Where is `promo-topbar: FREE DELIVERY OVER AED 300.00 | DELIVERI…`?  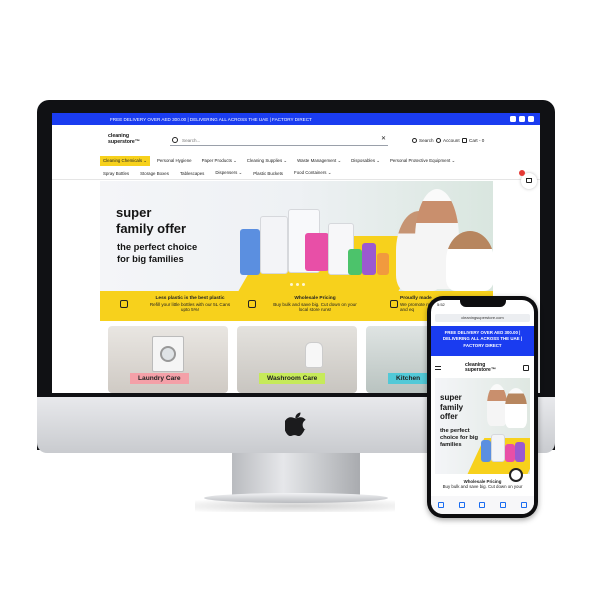 promo-topbar: FREE DELIVERY OVER AED 300.00 | DELIVERI… is located at coordinates (296, 119).